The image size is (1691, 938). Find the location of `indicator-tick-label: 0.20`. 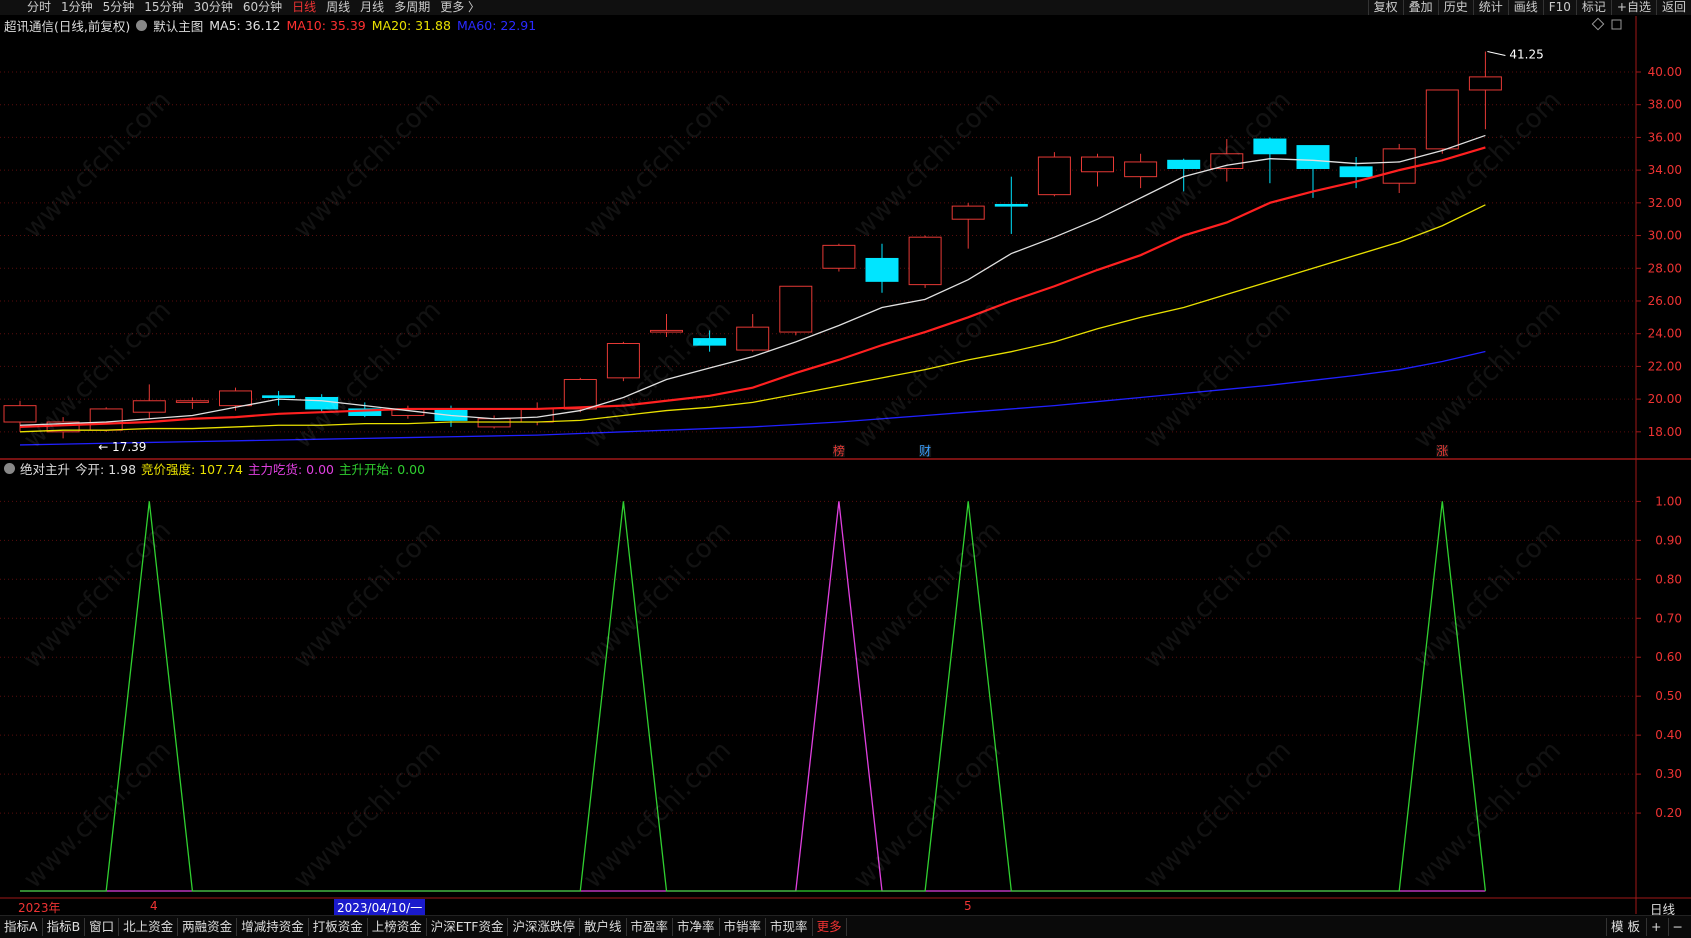

indicator-tick-label: 0.20 is located at coordinates (1668, 813).